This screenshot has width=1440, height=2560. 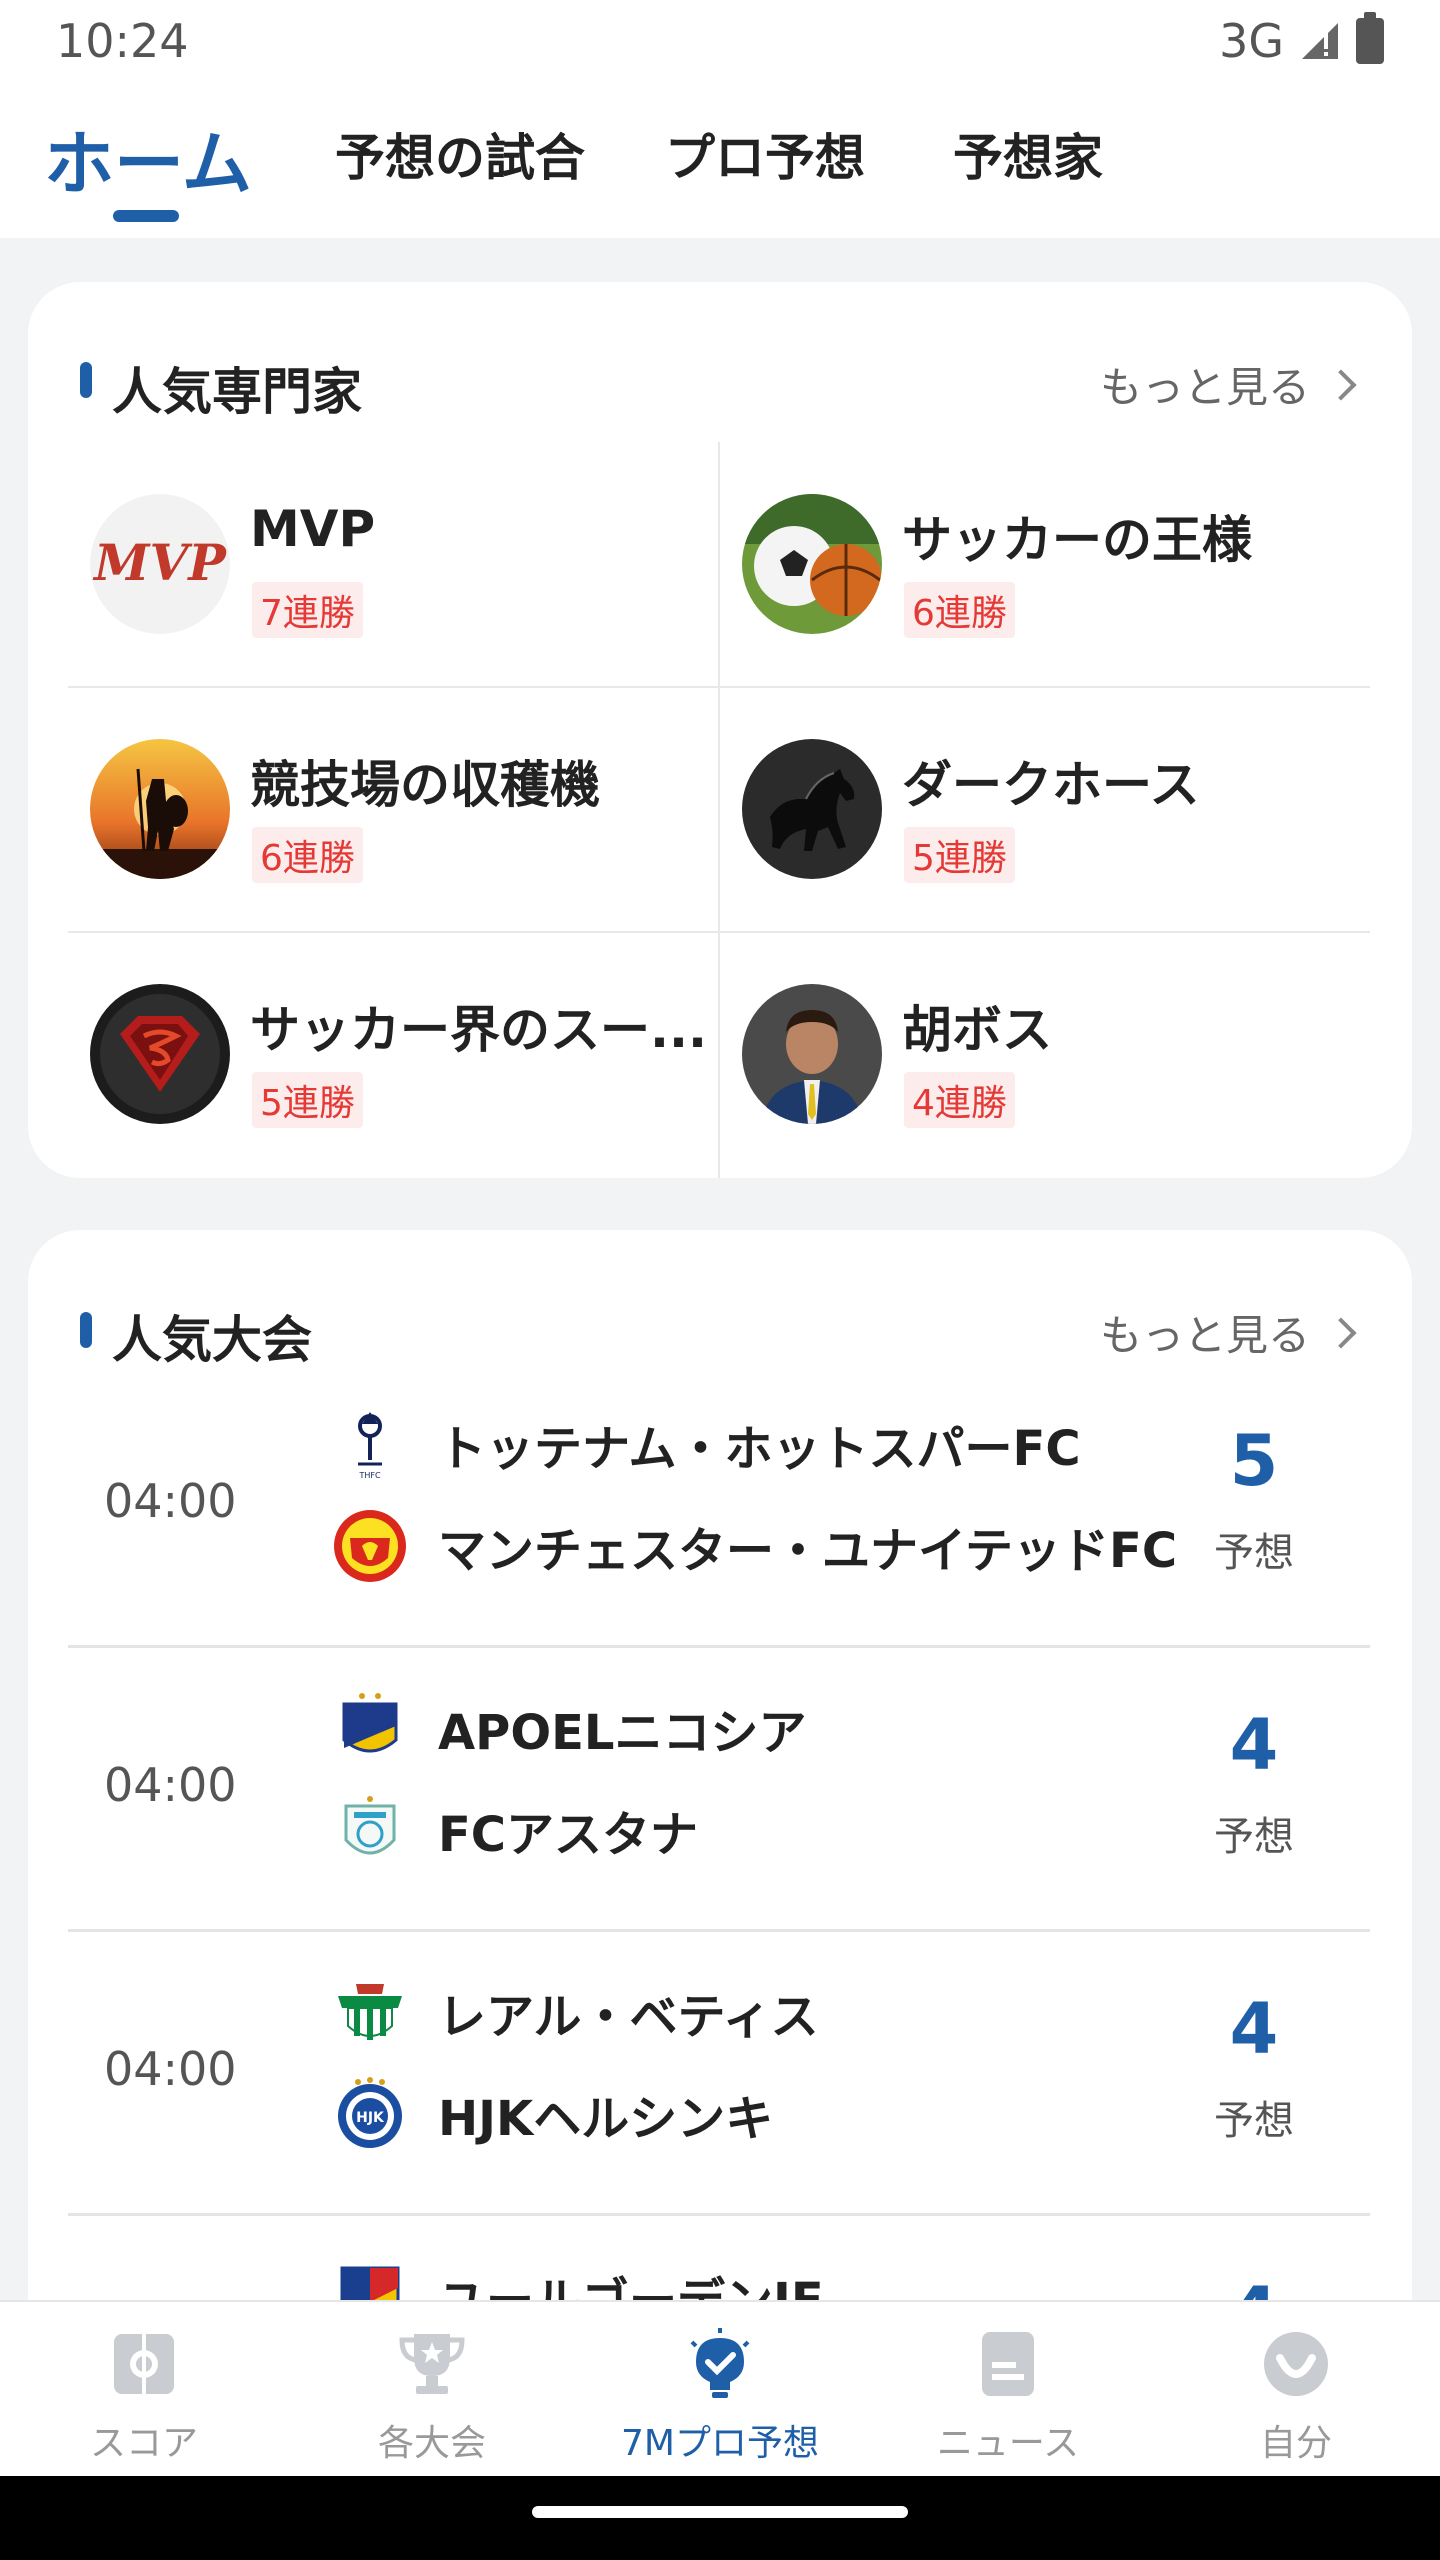 I want to click on expert-name: MVP, so click(x=313, y=529).